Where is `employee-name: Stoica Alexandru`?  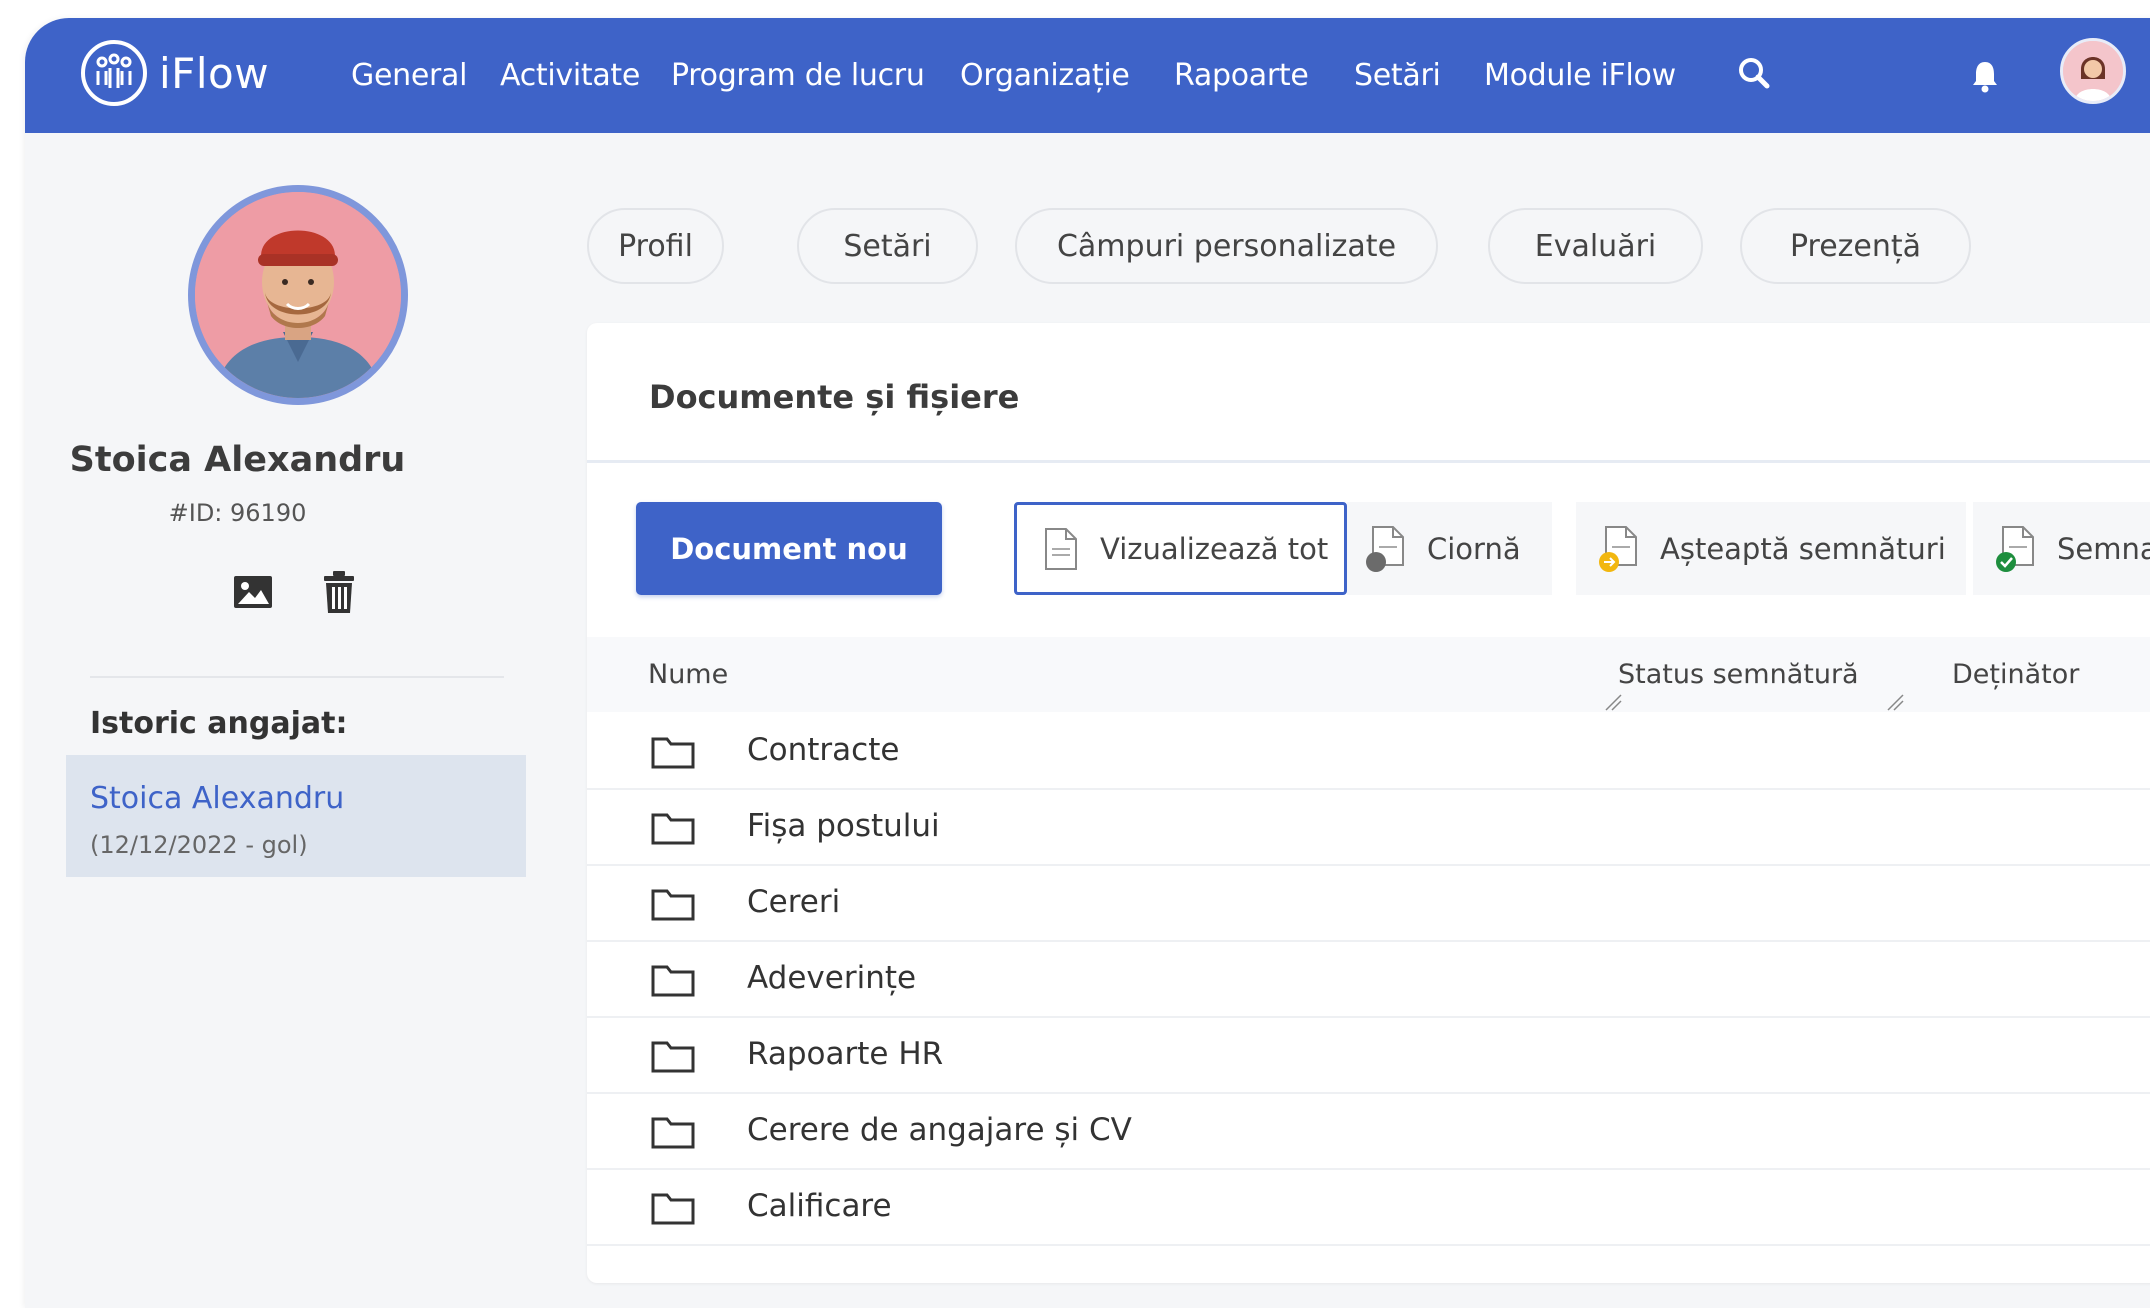 employee-name: Stoica Alexandru is located at coordinates (237, 460).